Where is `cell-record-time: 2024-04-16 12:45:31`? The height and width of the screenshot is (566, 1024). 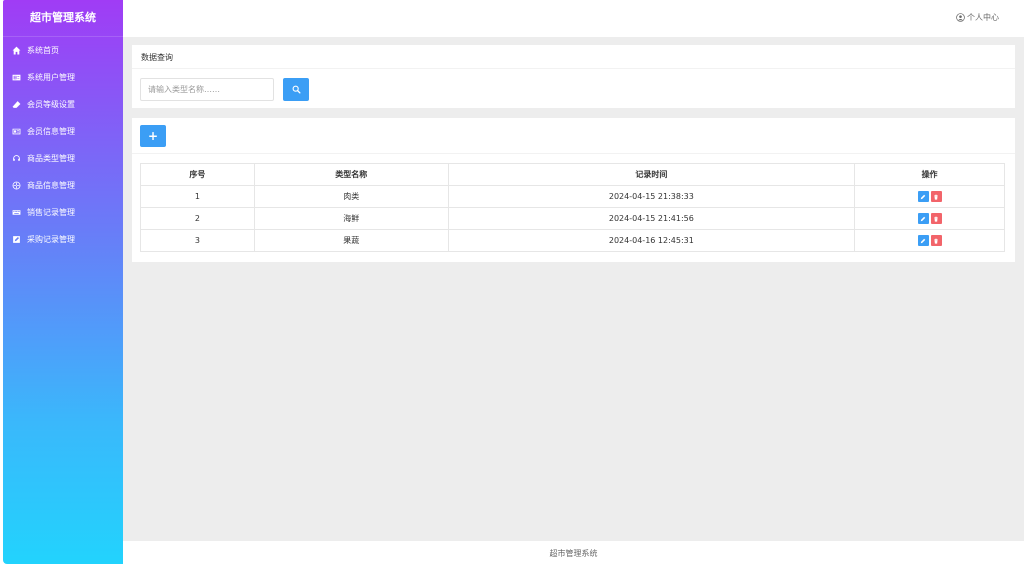 cell-record-time: 2024-04-16 12:45:31 is located at coordinates (651, 240).